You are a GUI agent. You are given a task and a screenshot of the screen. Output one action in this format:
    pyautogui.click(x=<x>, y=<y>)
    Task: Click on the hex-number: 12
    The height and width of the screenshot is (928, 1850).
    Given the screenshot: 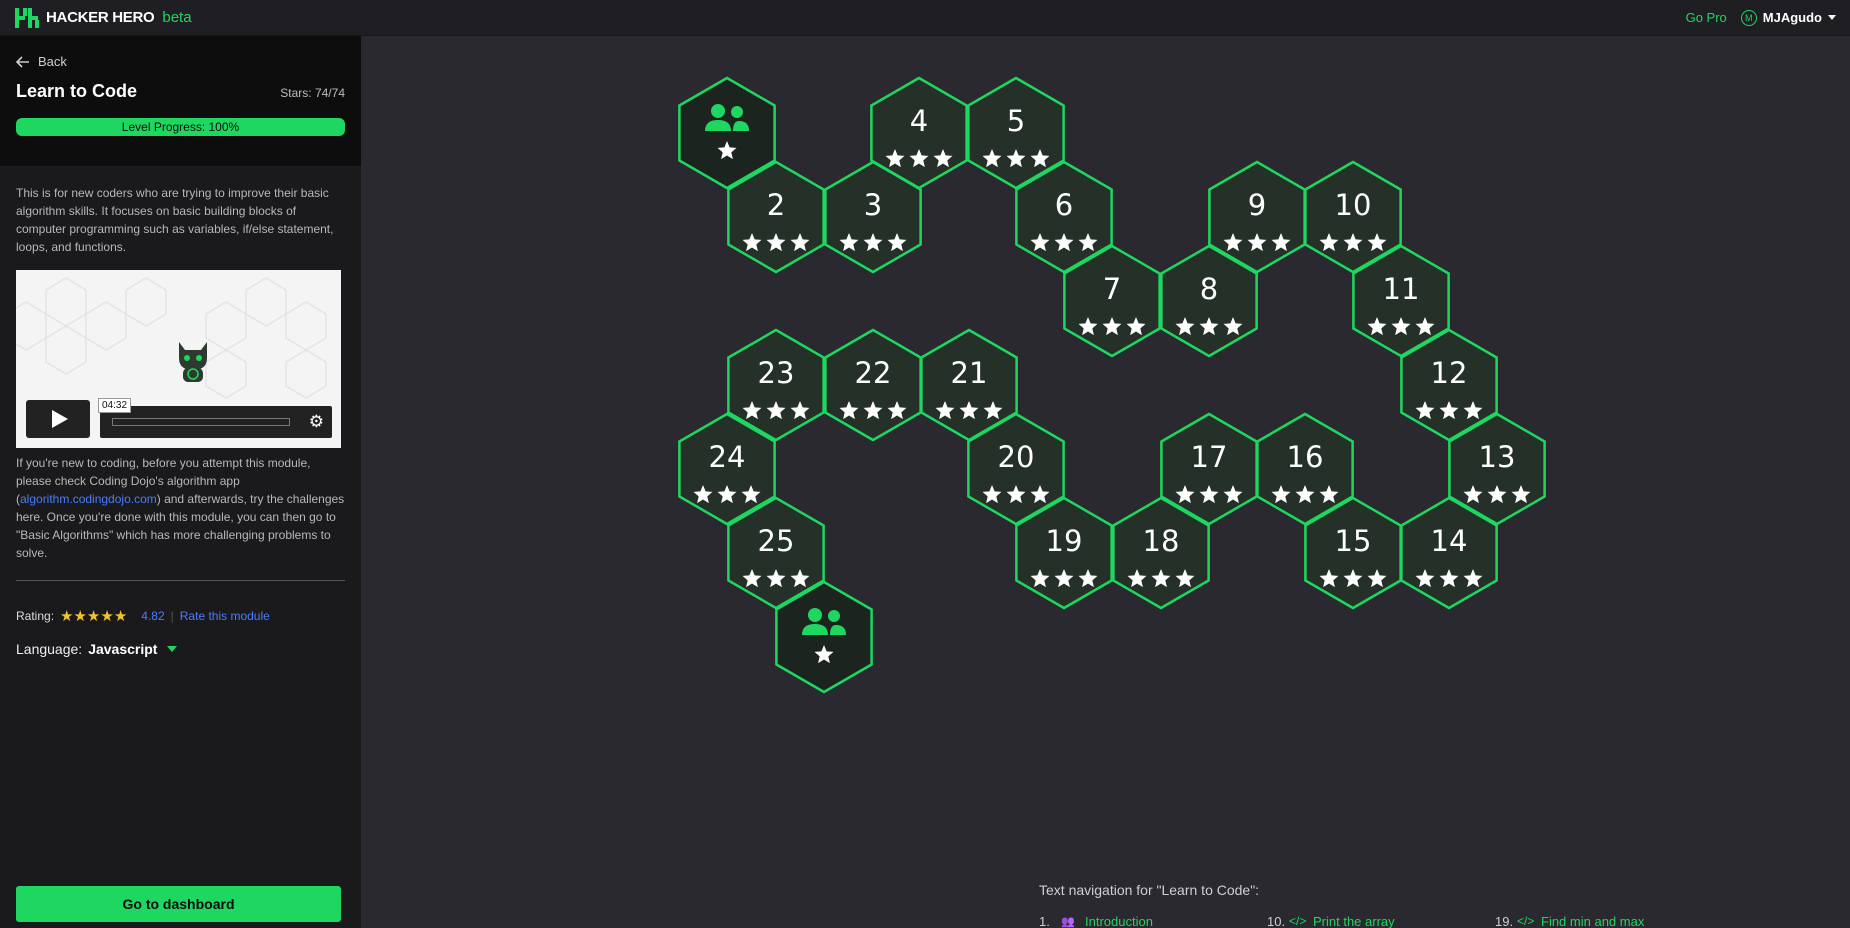 What is the action you would take?
    pyautogui.click(x=1449, y=373)
    